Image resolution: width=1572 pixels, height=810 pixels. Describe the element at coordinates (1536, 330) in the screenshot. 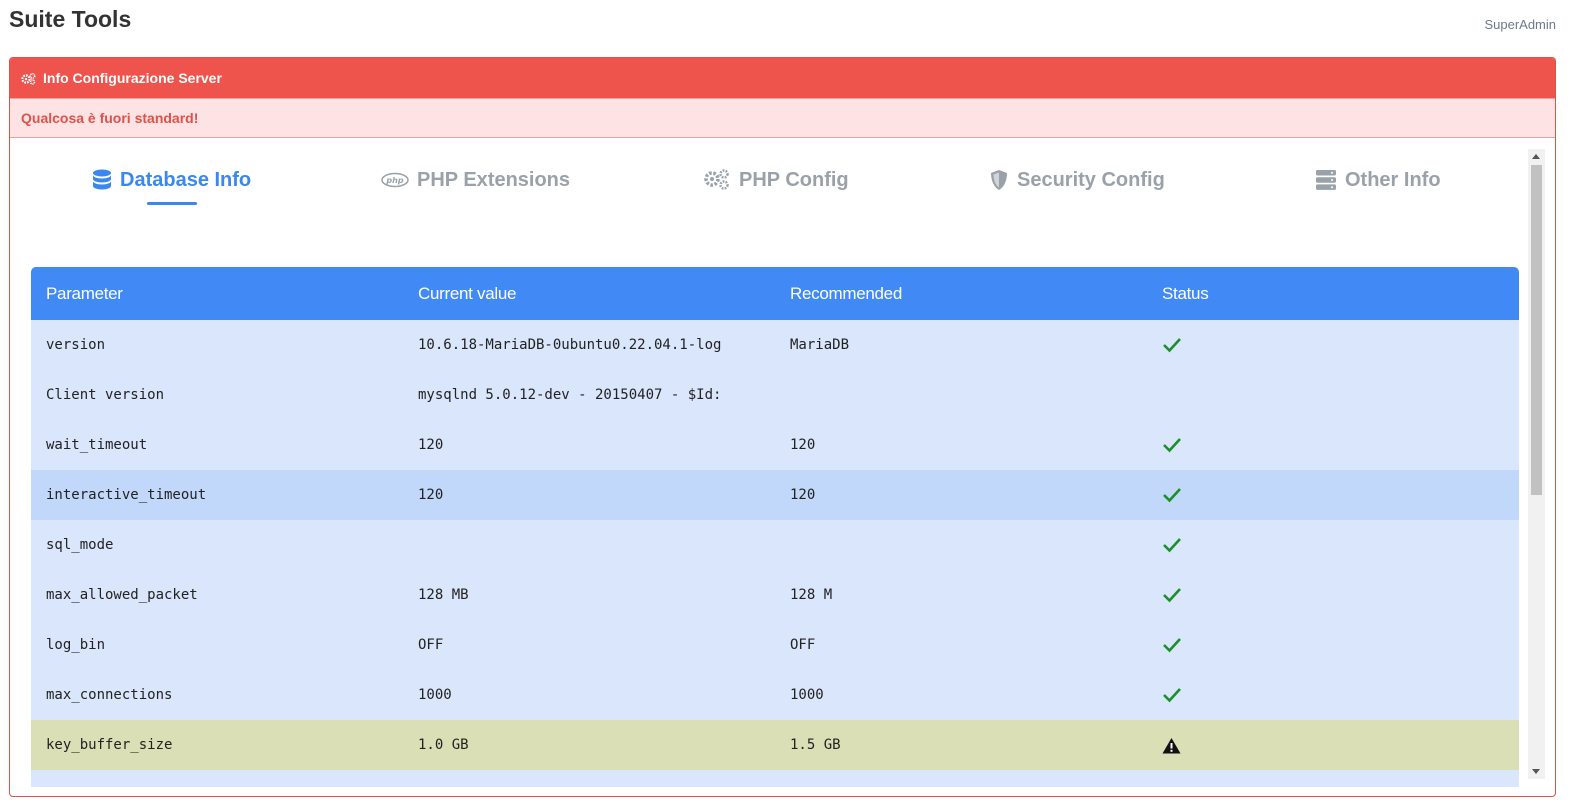

I see `scrollbar-thumb` at that location.